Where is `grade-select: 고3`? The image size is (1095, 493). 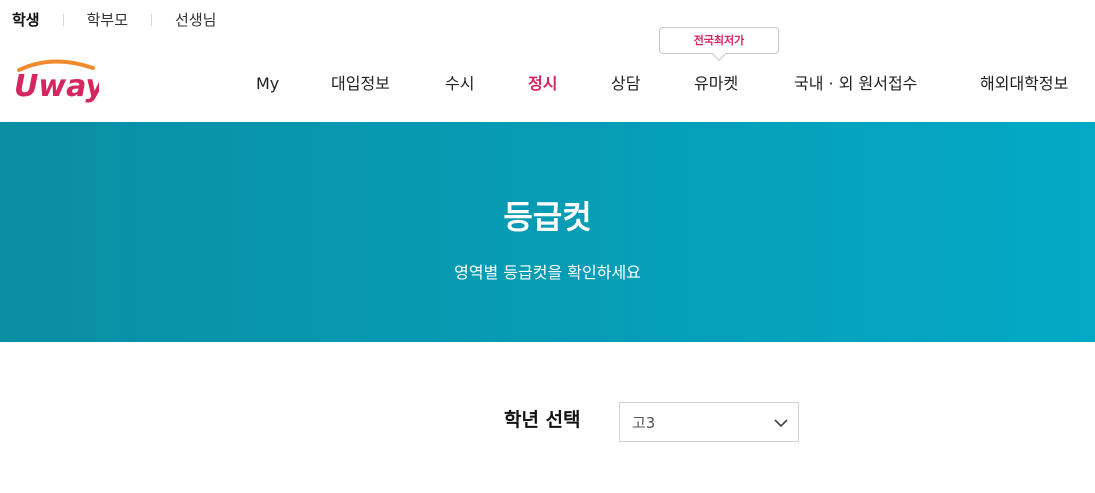
grade-select: 고3 is located at coordinates (709, 422).